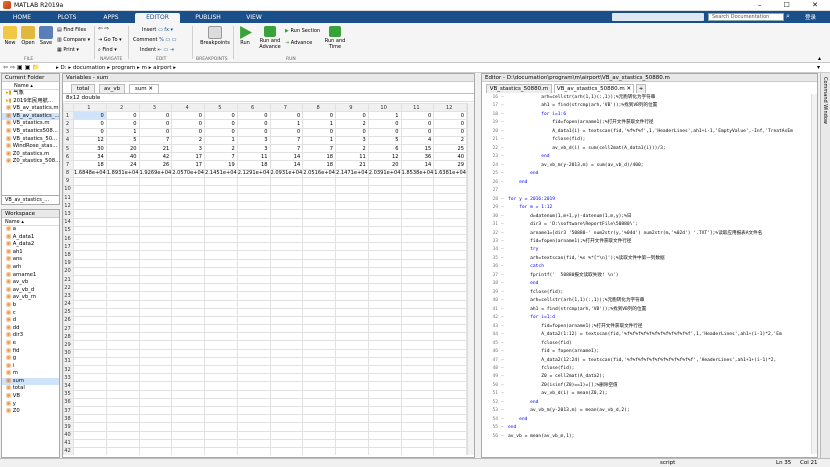  What do you see at coordinates (335, 38) in the screenshot?
I see `run-and-time-button: Run and Time` at bounding box center [335, 38].